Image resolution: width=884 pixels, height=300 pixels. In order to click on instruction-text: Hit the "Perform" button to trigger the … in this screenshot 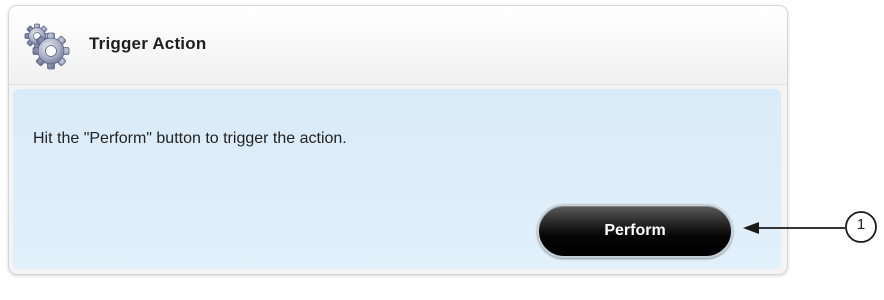, I will do `click(190, 138)`.